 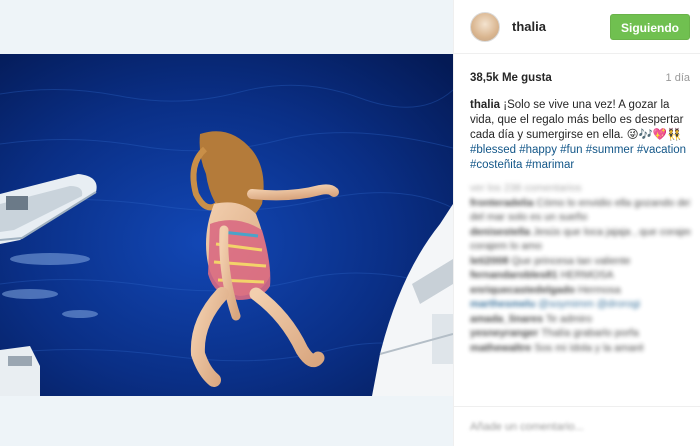 I want to click on comment-username: amada_linares, so click(x=508, y=319).